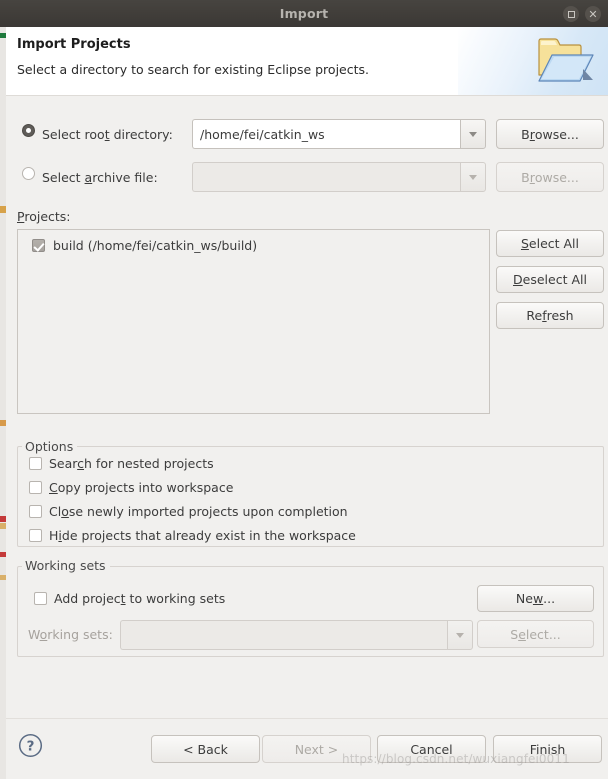  What do you see at coordinates (66, 565) in the screenshot?
I see `working-sets-legend: Working sets` at bounding box center [66, 565].